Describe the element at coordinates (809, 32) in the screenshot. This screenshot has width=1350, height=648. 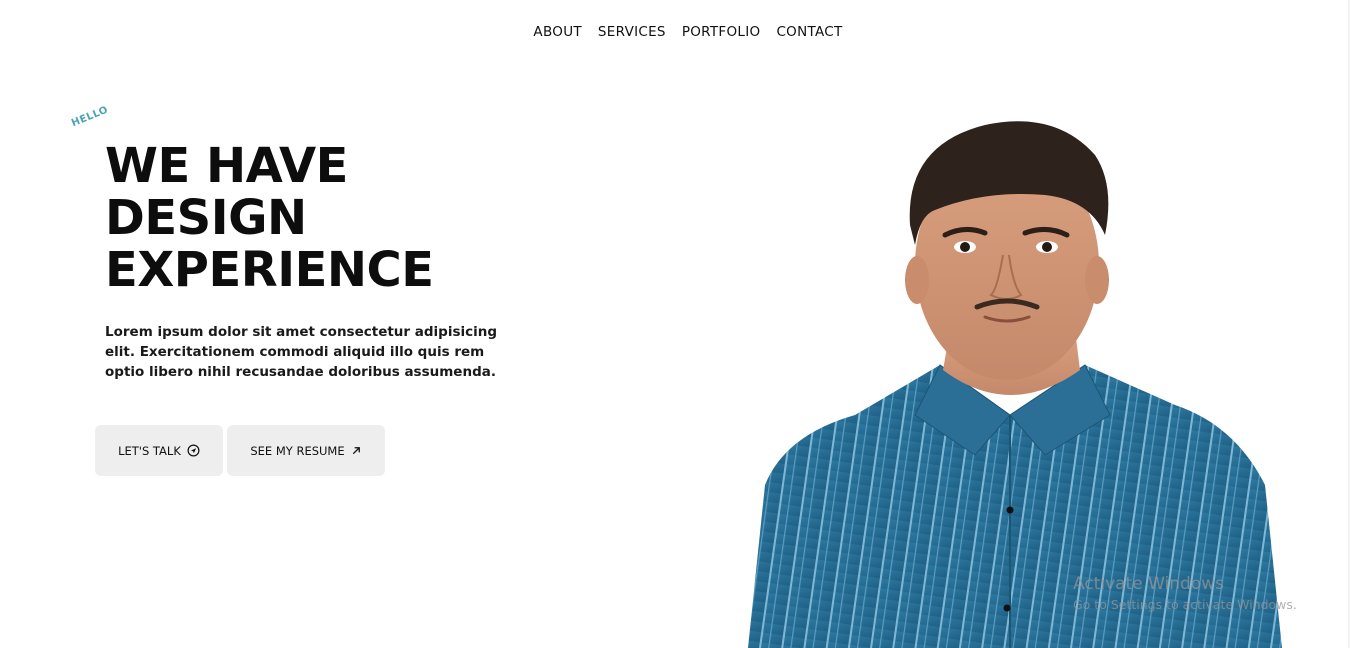
I see `nav-contact-link: CONTACT` at that location.